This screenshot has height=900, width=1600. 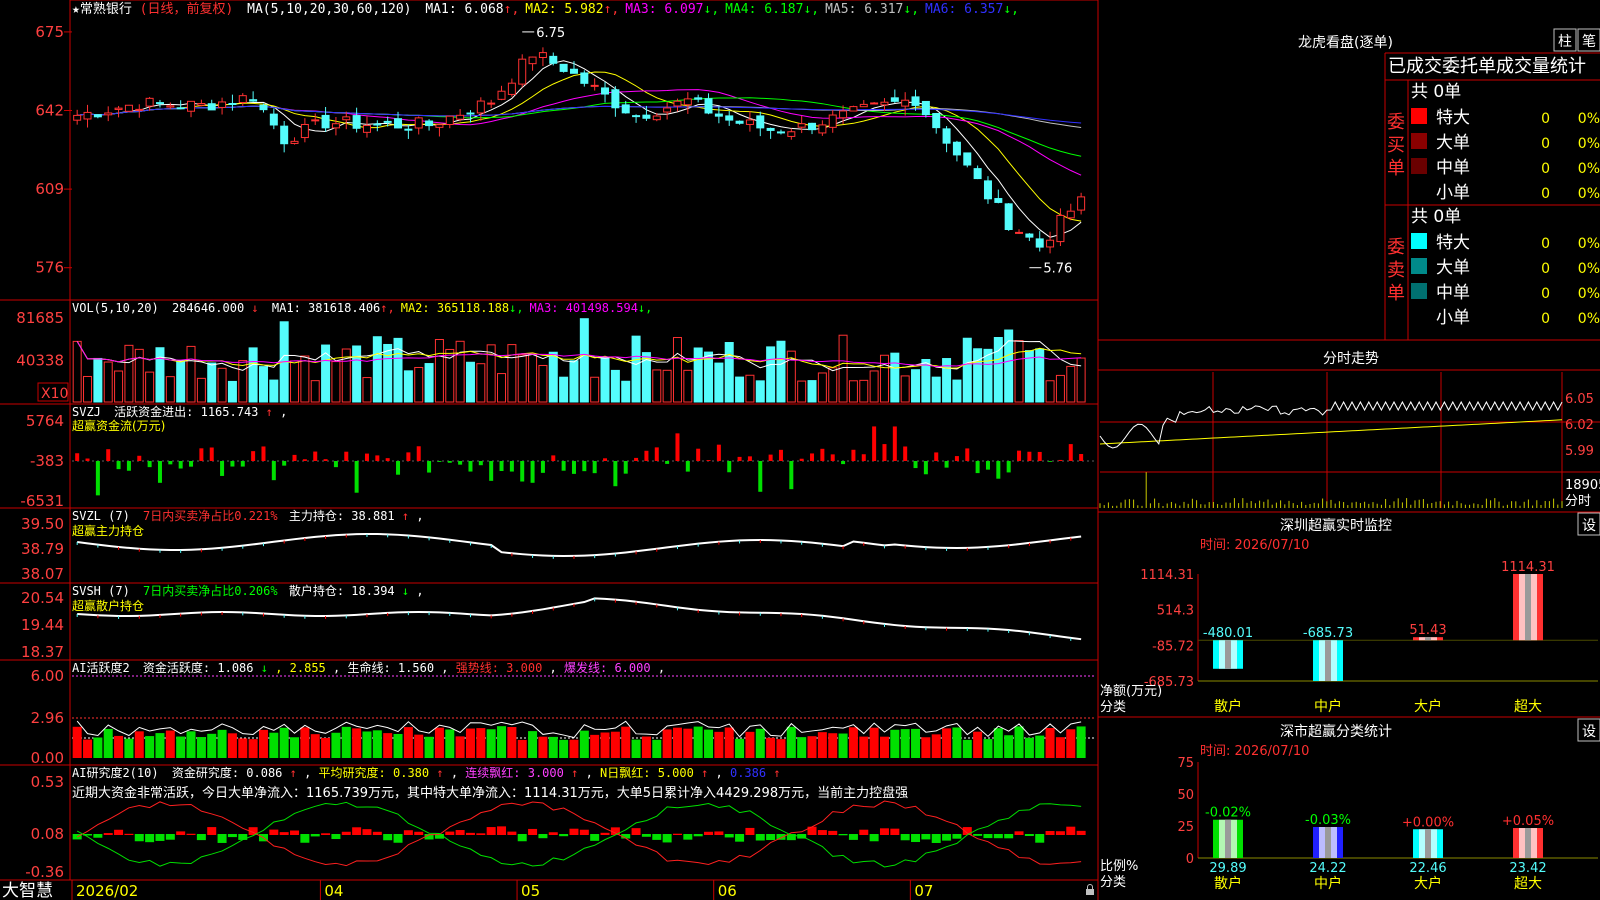 I want to click on intraday-chart: 6.05 6.02 5.99 18905分时, so click(x=1349, y=440).